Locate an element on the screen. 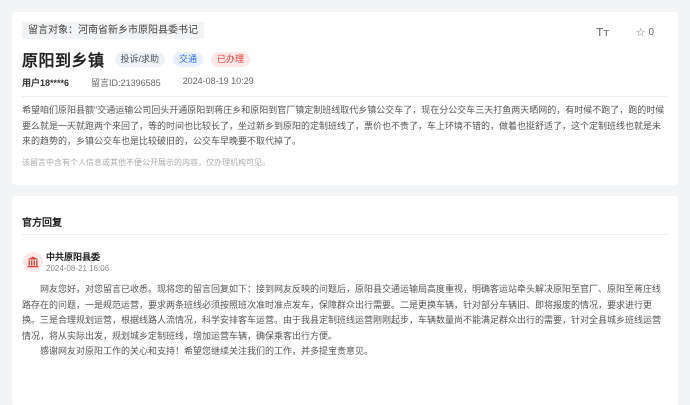  message-meta: 用户18****6 留言ID:21396585 2024-08-19 10:29 is located at coordinates (138, 82).